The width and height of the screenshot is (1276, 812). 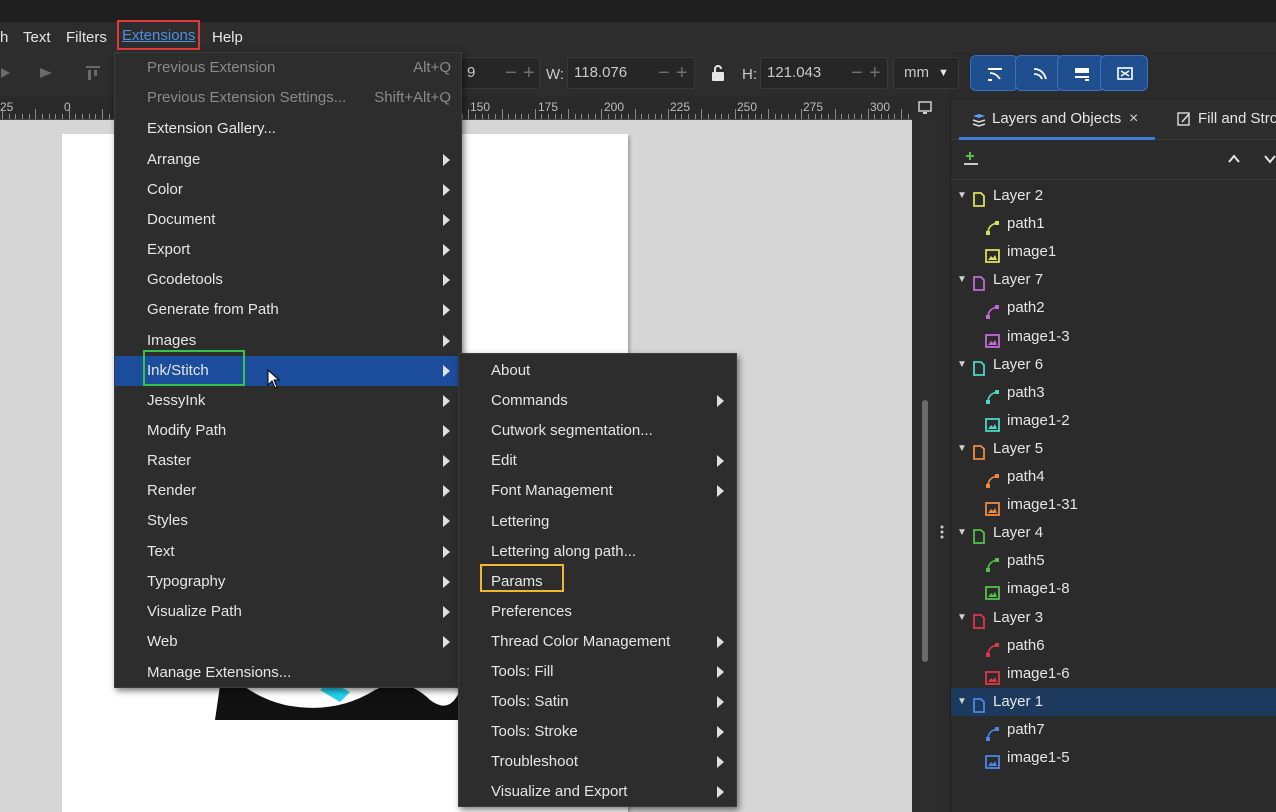 What do you see at coordinates (1039, 73) in the screenshot?
I see `transform-corners-button` at bounding box center [1039, 73].